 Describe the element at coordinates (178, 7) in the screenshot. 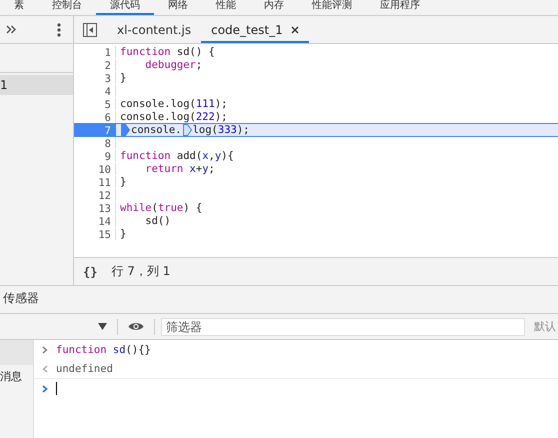

I see `panel-tab: 网络` at that location.